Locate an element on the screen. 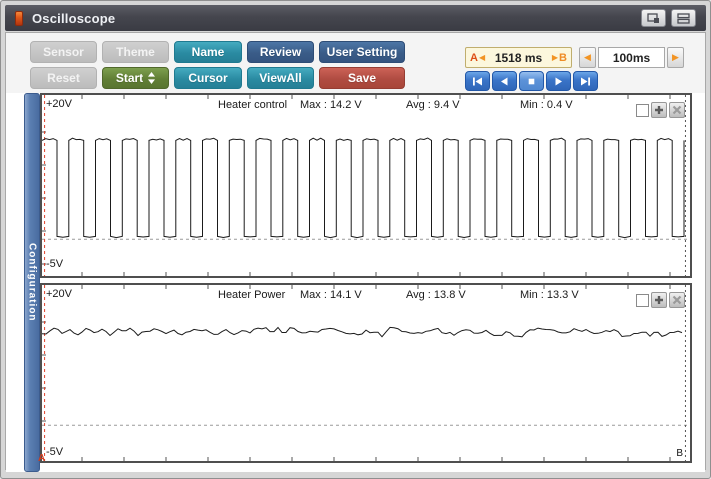 The image size is (711, 479). name-button: Name is located at coordinates (208, 52).